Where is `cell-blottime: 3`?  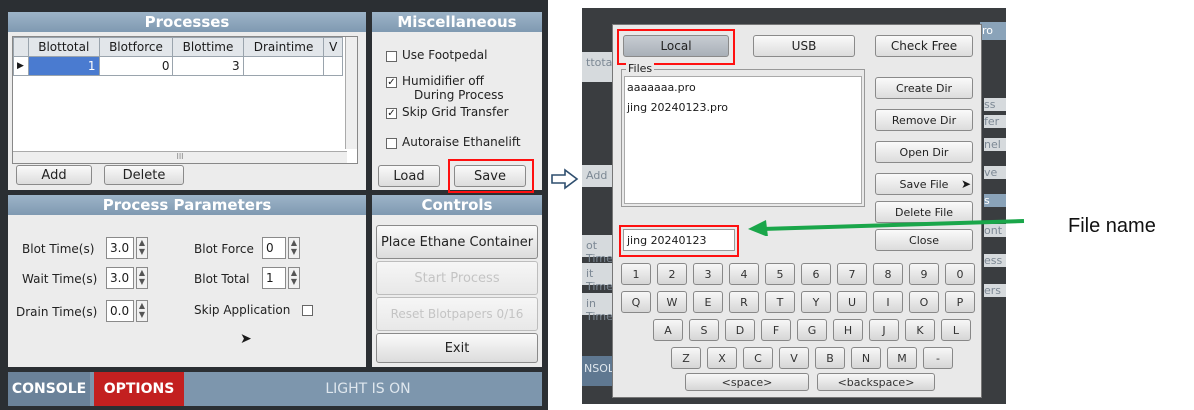
cell-blottime: 3 is located at coordinates (208, 66).